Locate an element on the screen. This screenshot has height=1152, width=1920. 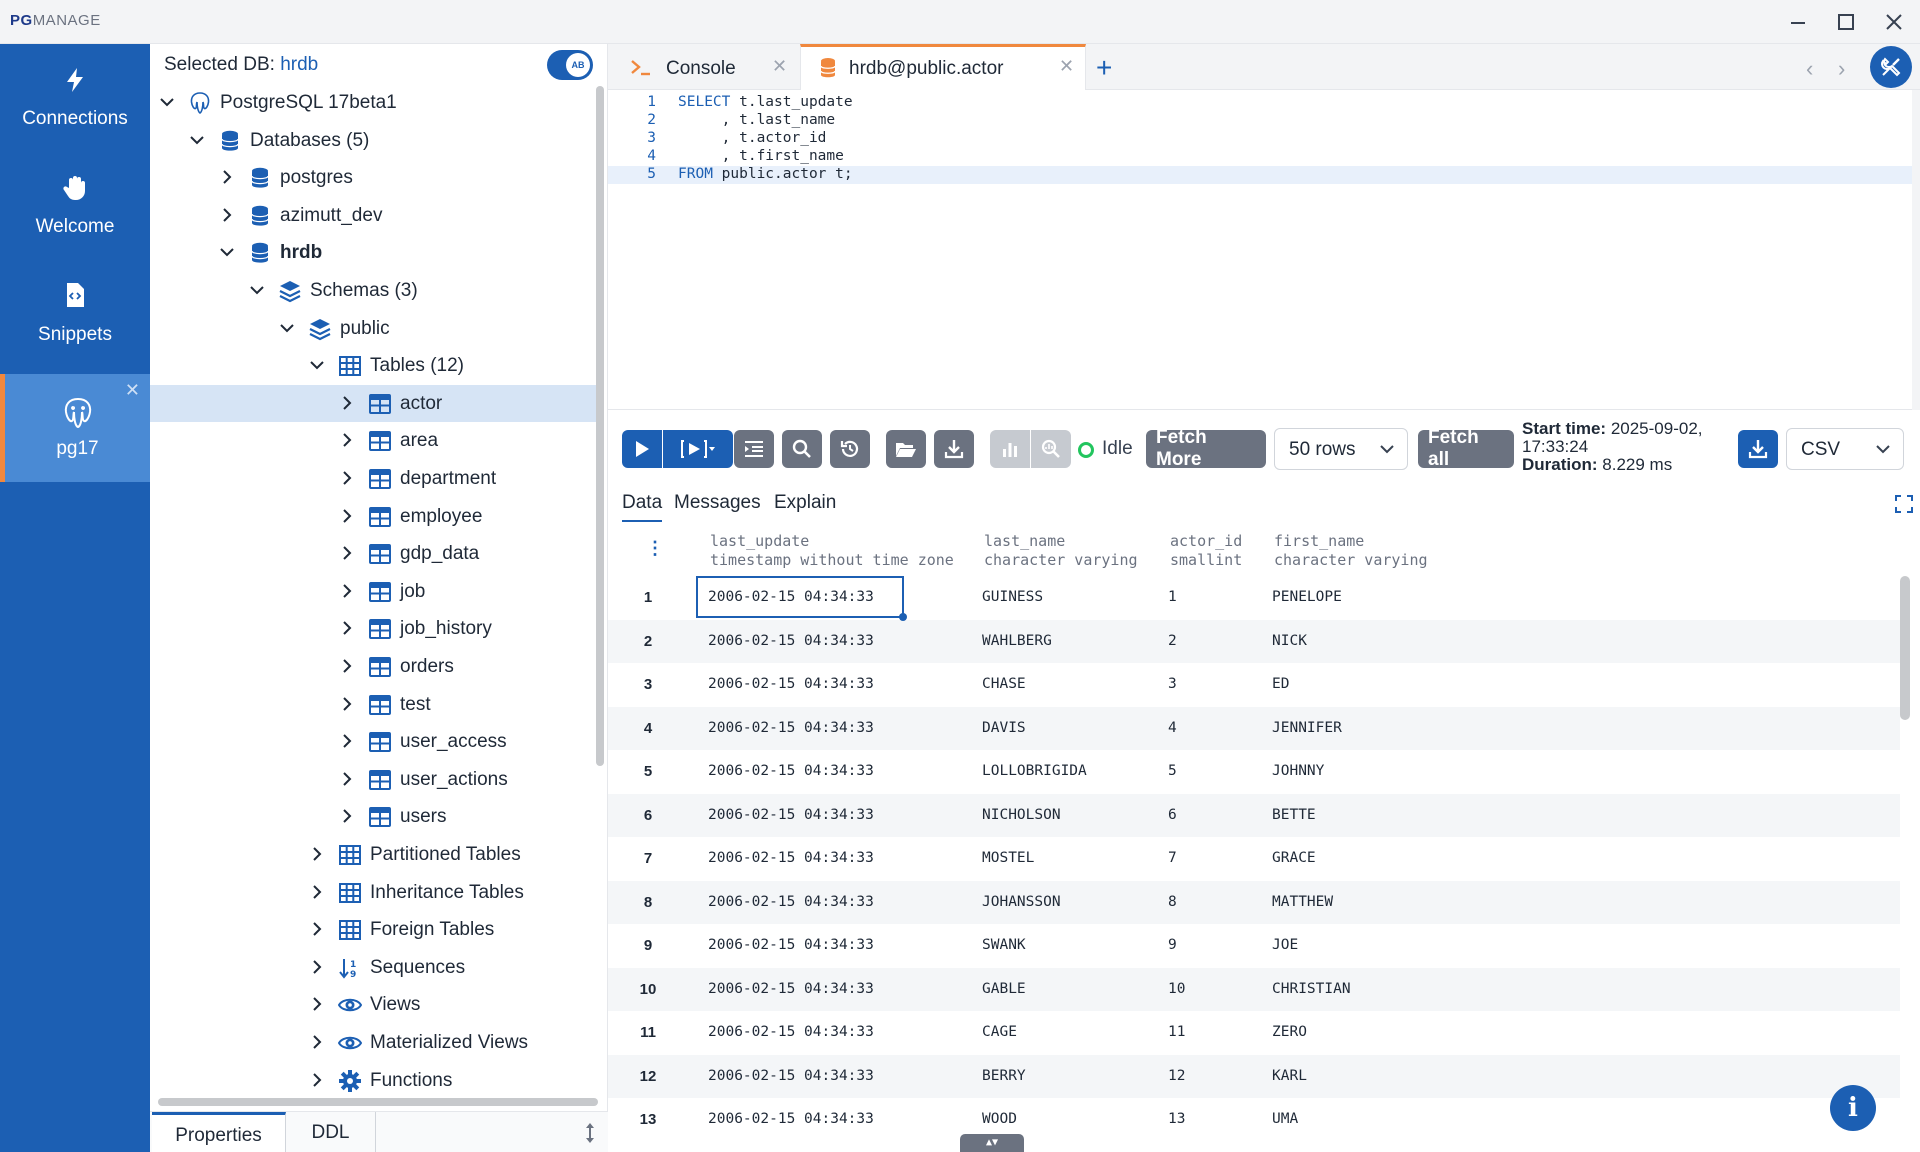
nav-connection-pg17: pg17 ✕ is located at coordinates (75, 428).